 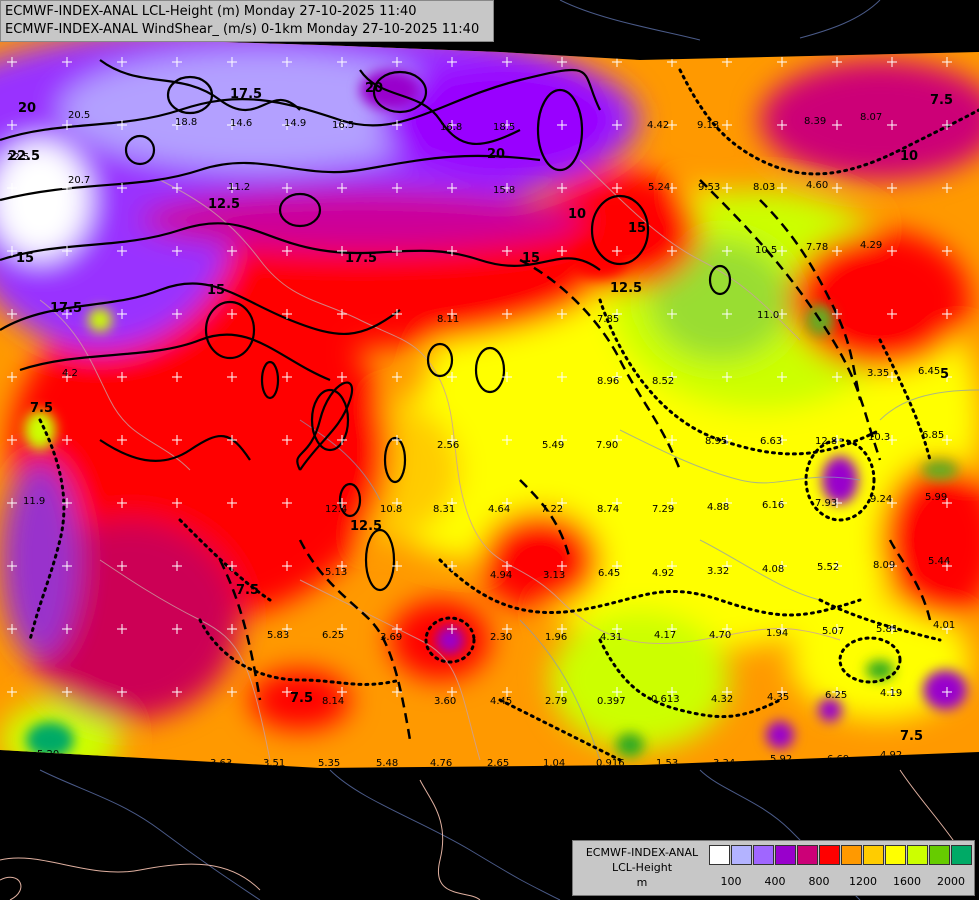 I want to click on value-label: 4.29, so click(x=871, y=245).